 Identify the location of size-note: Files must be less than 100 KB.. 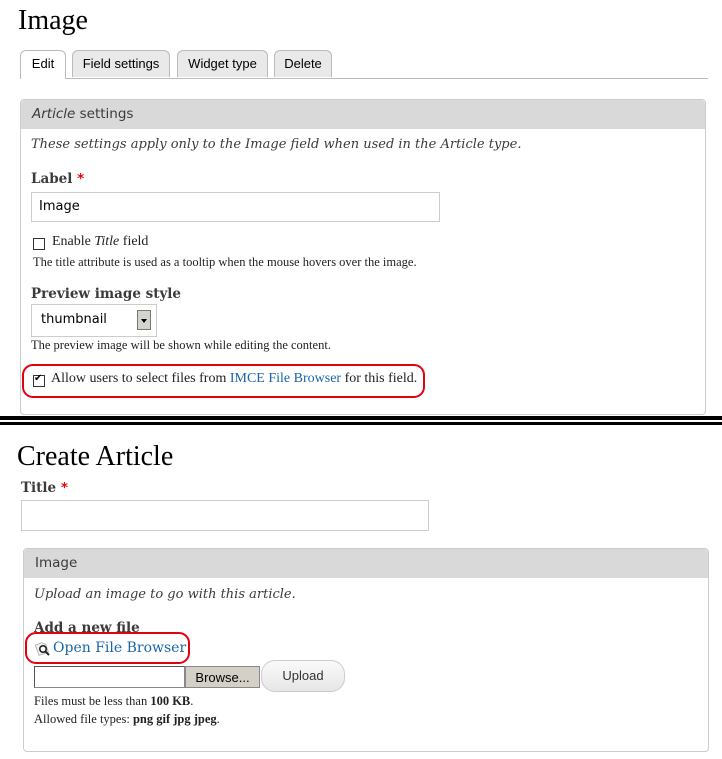
(114, 701).